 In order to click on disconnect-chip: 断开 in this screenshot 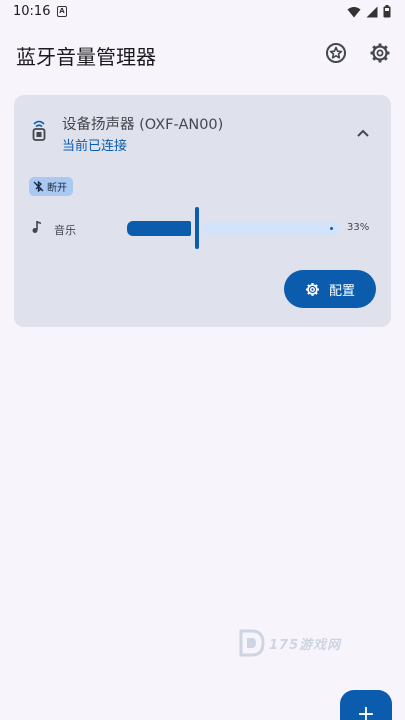, I will do `click(51, 186)`.